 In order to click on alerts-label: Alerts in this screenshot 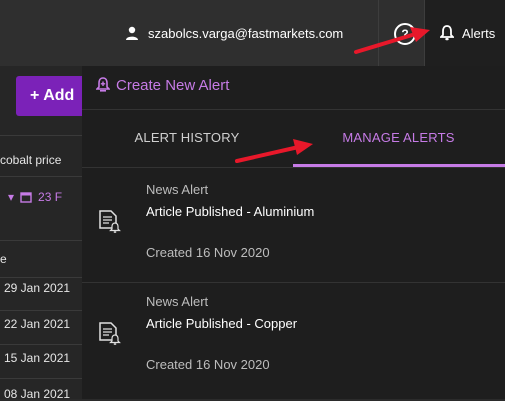, I will do `click(479, 33)`.